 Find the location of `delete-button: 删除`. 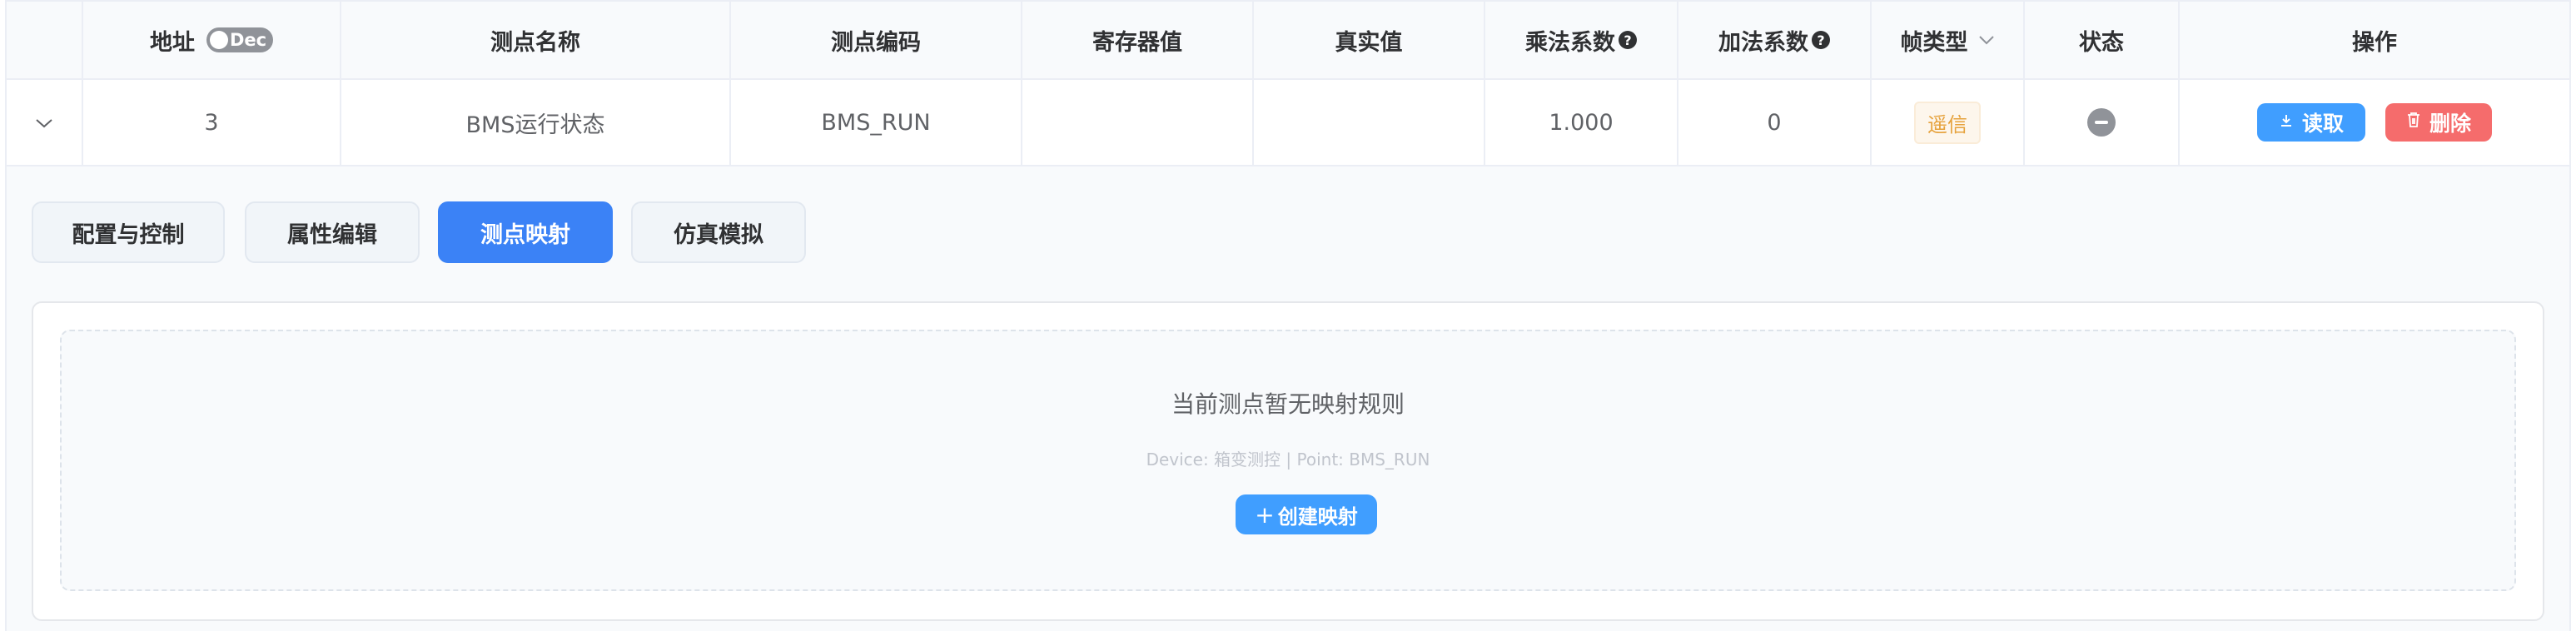

delete-button: 删除 is located at coordinates (2438, 122).